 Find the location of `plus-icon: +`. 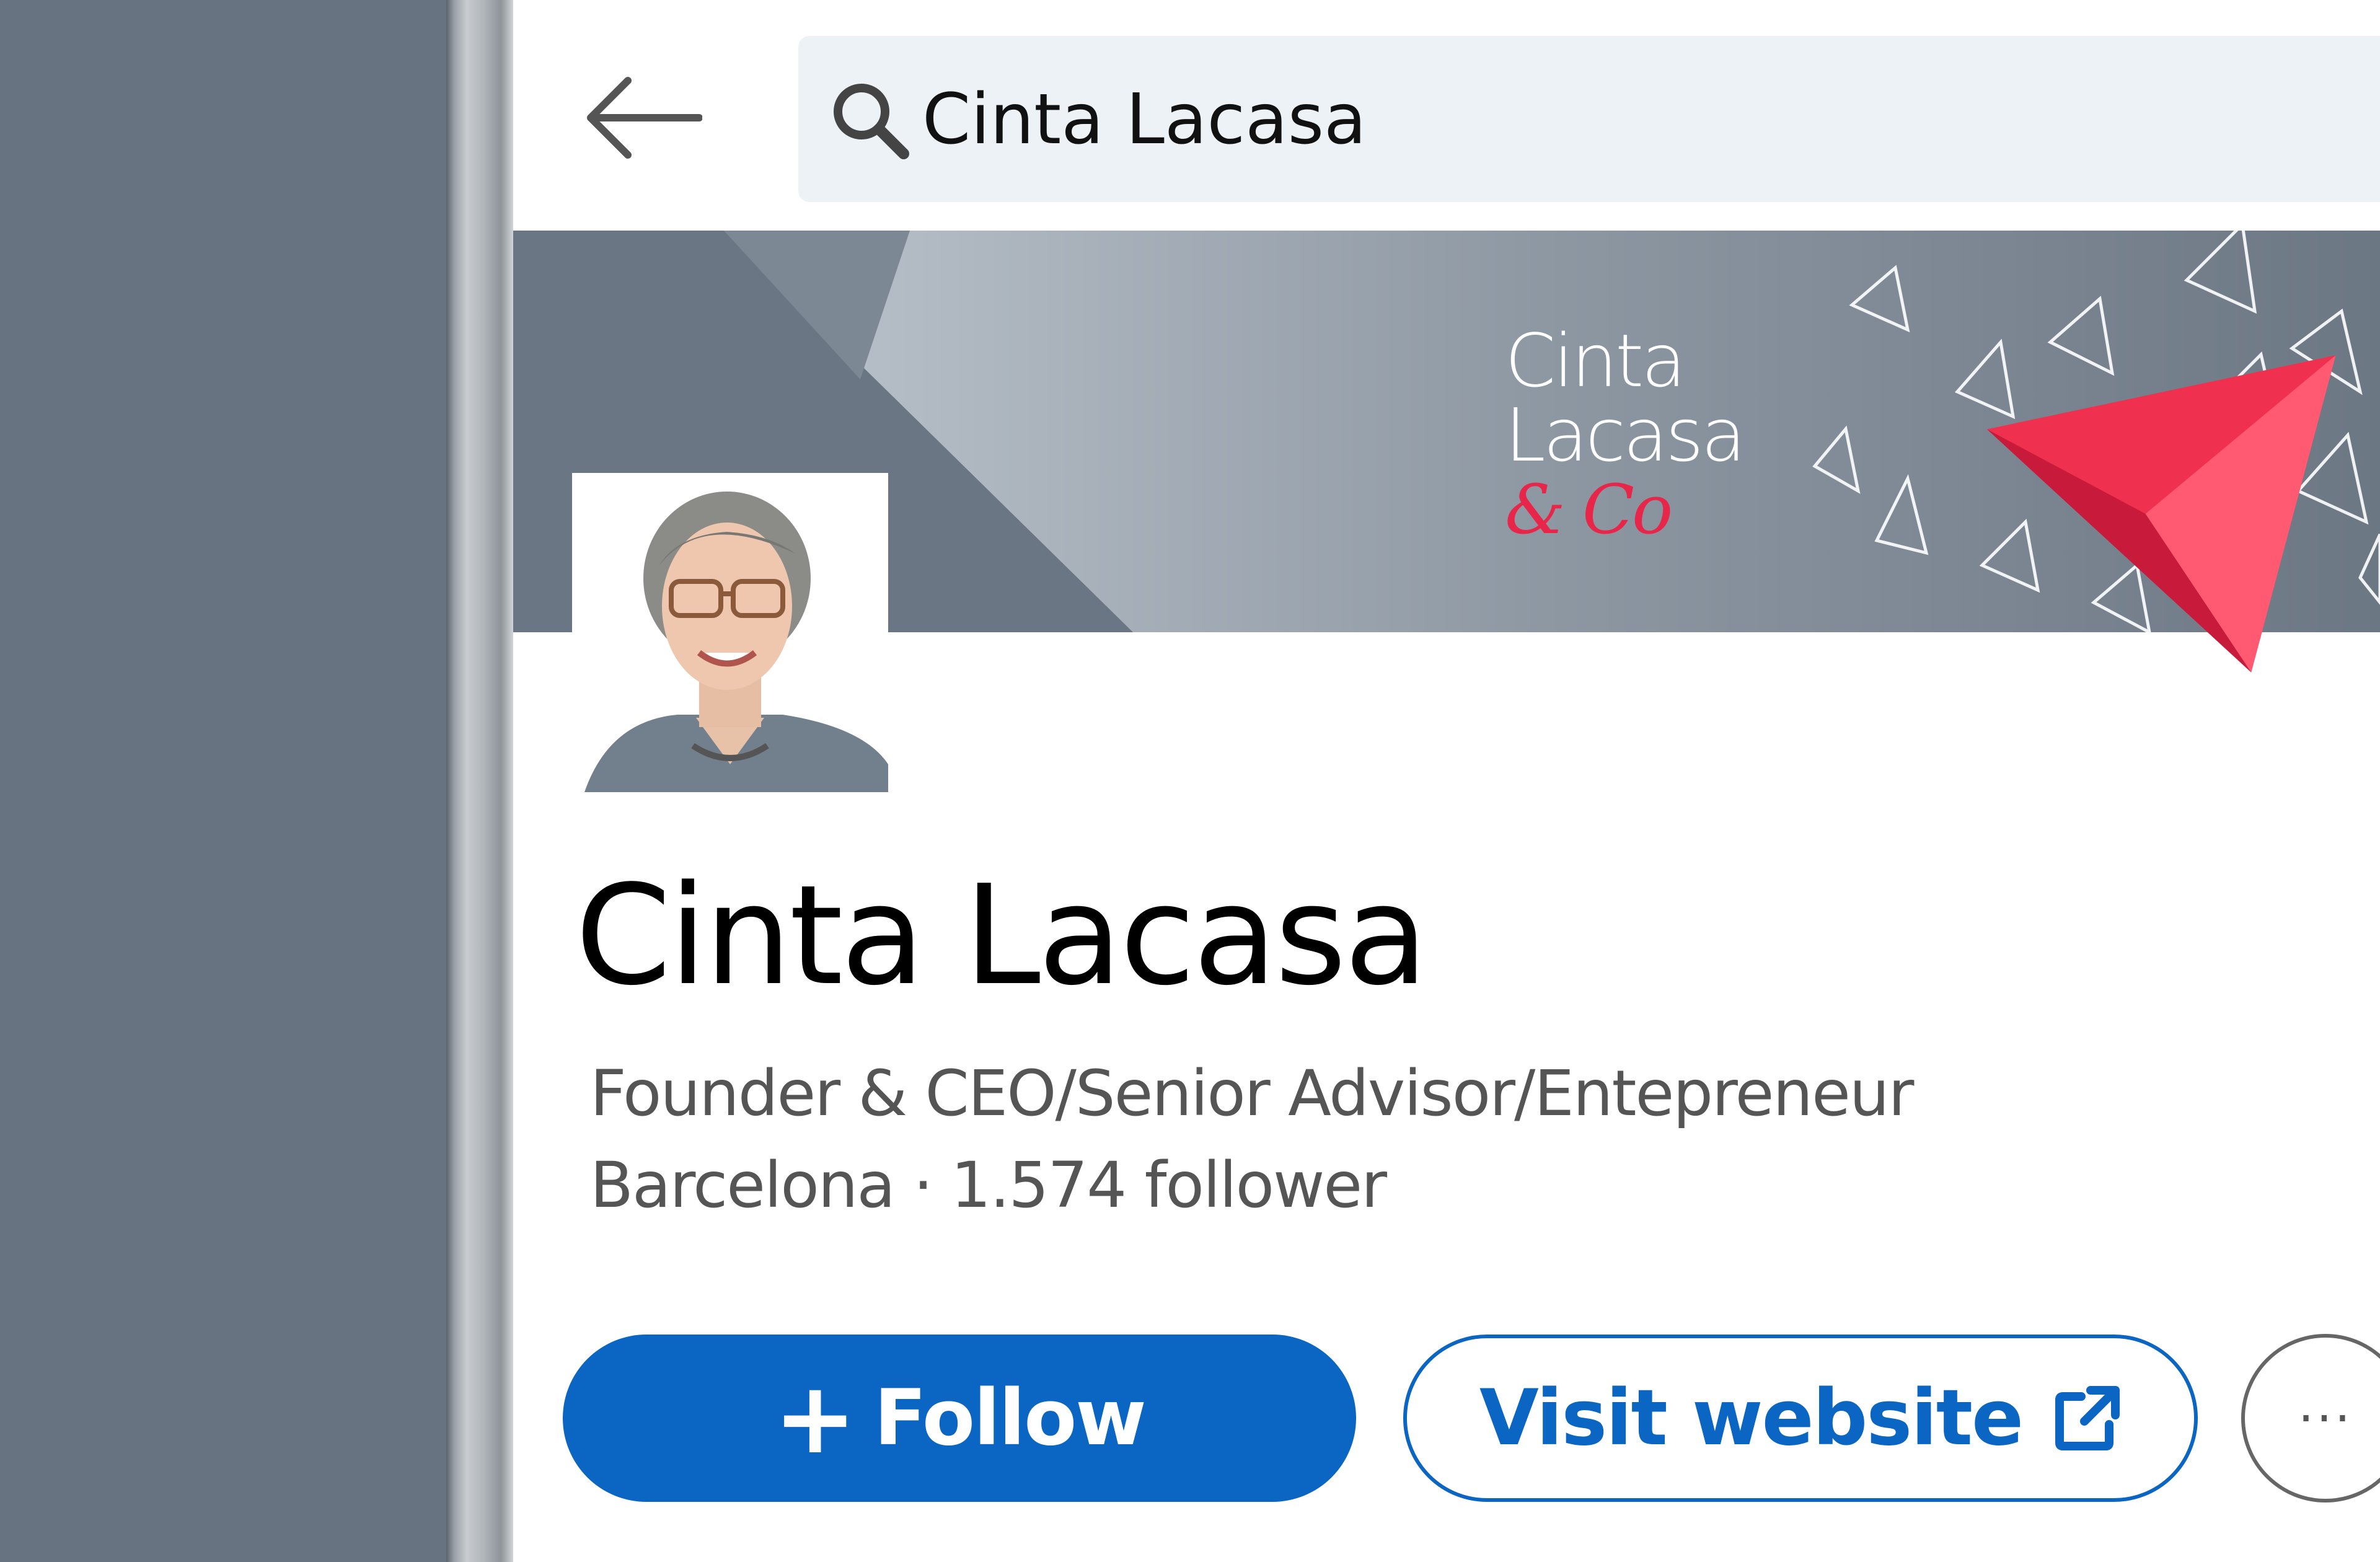

plus-icon: + is located at coordinates (815, 1418).